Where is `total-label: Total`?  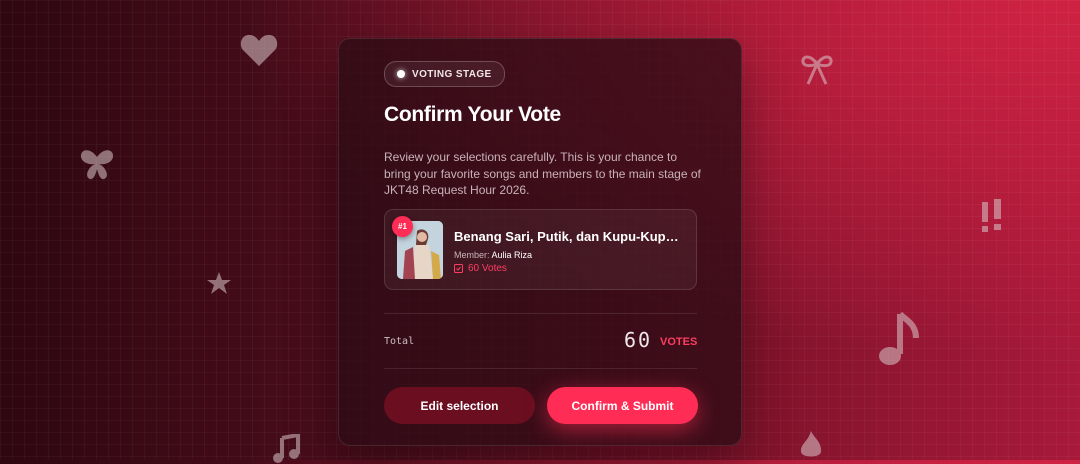
total-label: Total is located at coordinates (399, 341).